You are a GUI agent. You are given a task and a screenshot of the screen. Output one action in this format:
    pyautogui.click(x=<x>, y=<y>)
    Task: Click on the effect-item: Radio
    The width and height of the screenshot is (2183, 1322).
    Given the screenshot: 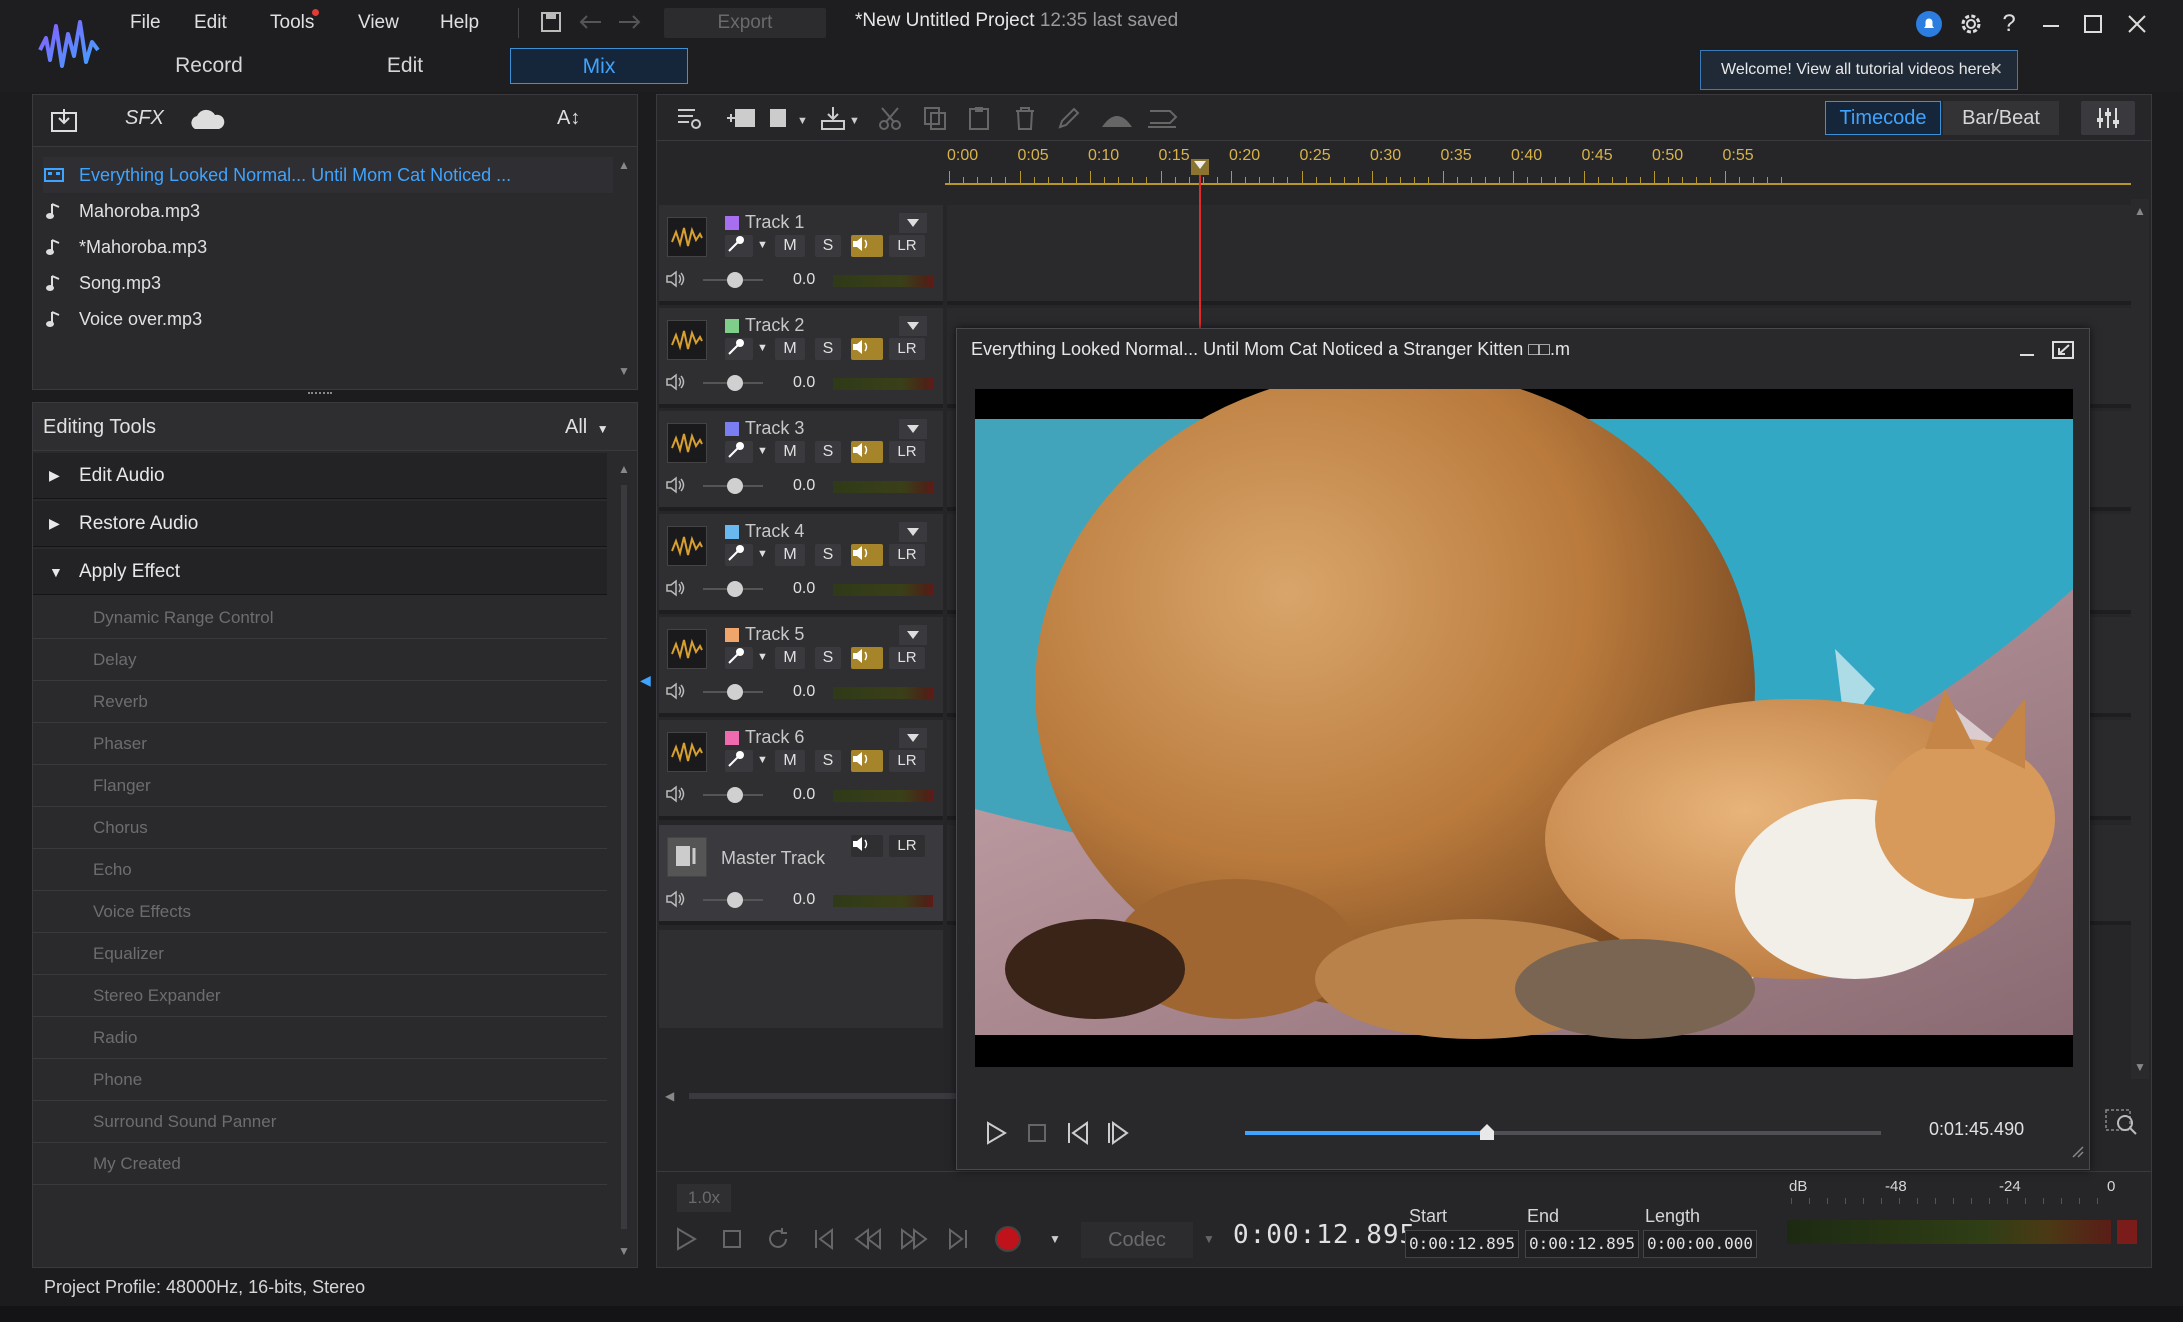 What is the action you would take?
    pyautogui.click(x=320, y=1038)
    